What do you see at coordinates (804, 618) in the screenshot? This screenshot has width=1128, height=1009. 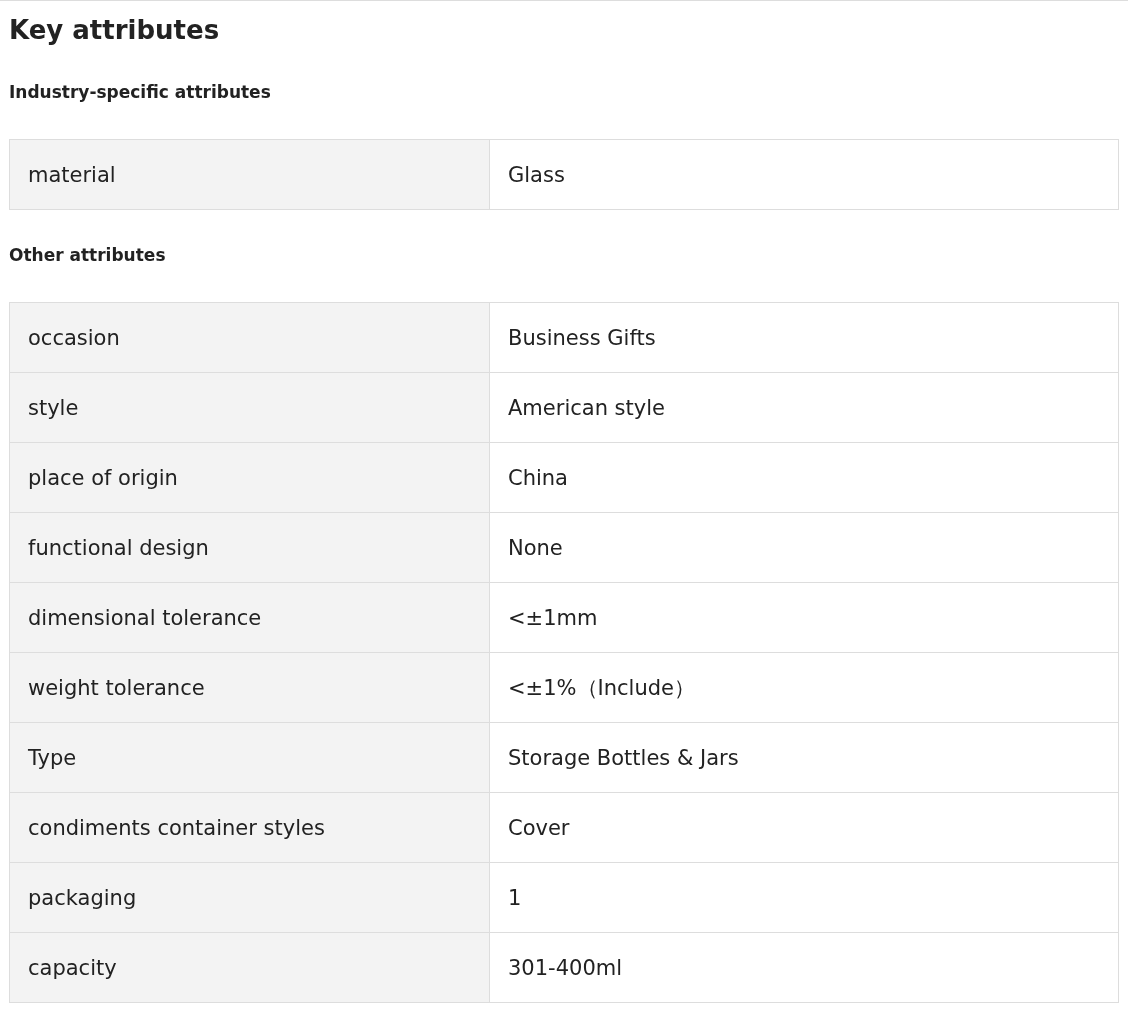 I see `attribute-value-cell: <±1mm` at bounding box center [804, 618].